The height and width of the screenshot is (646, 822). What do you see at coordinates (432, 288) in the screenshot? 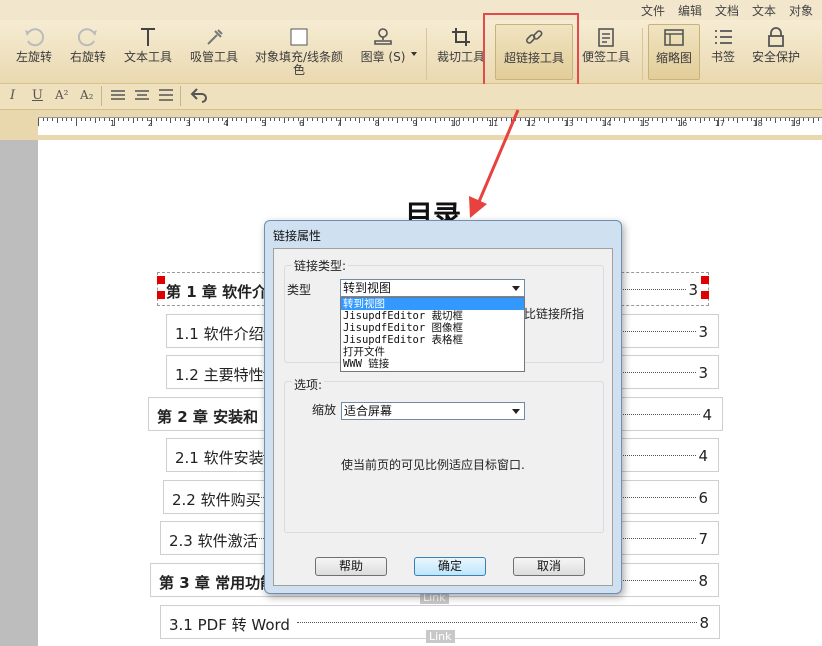
I see `type-select: 转到视图` at bounding box center [432, 288].